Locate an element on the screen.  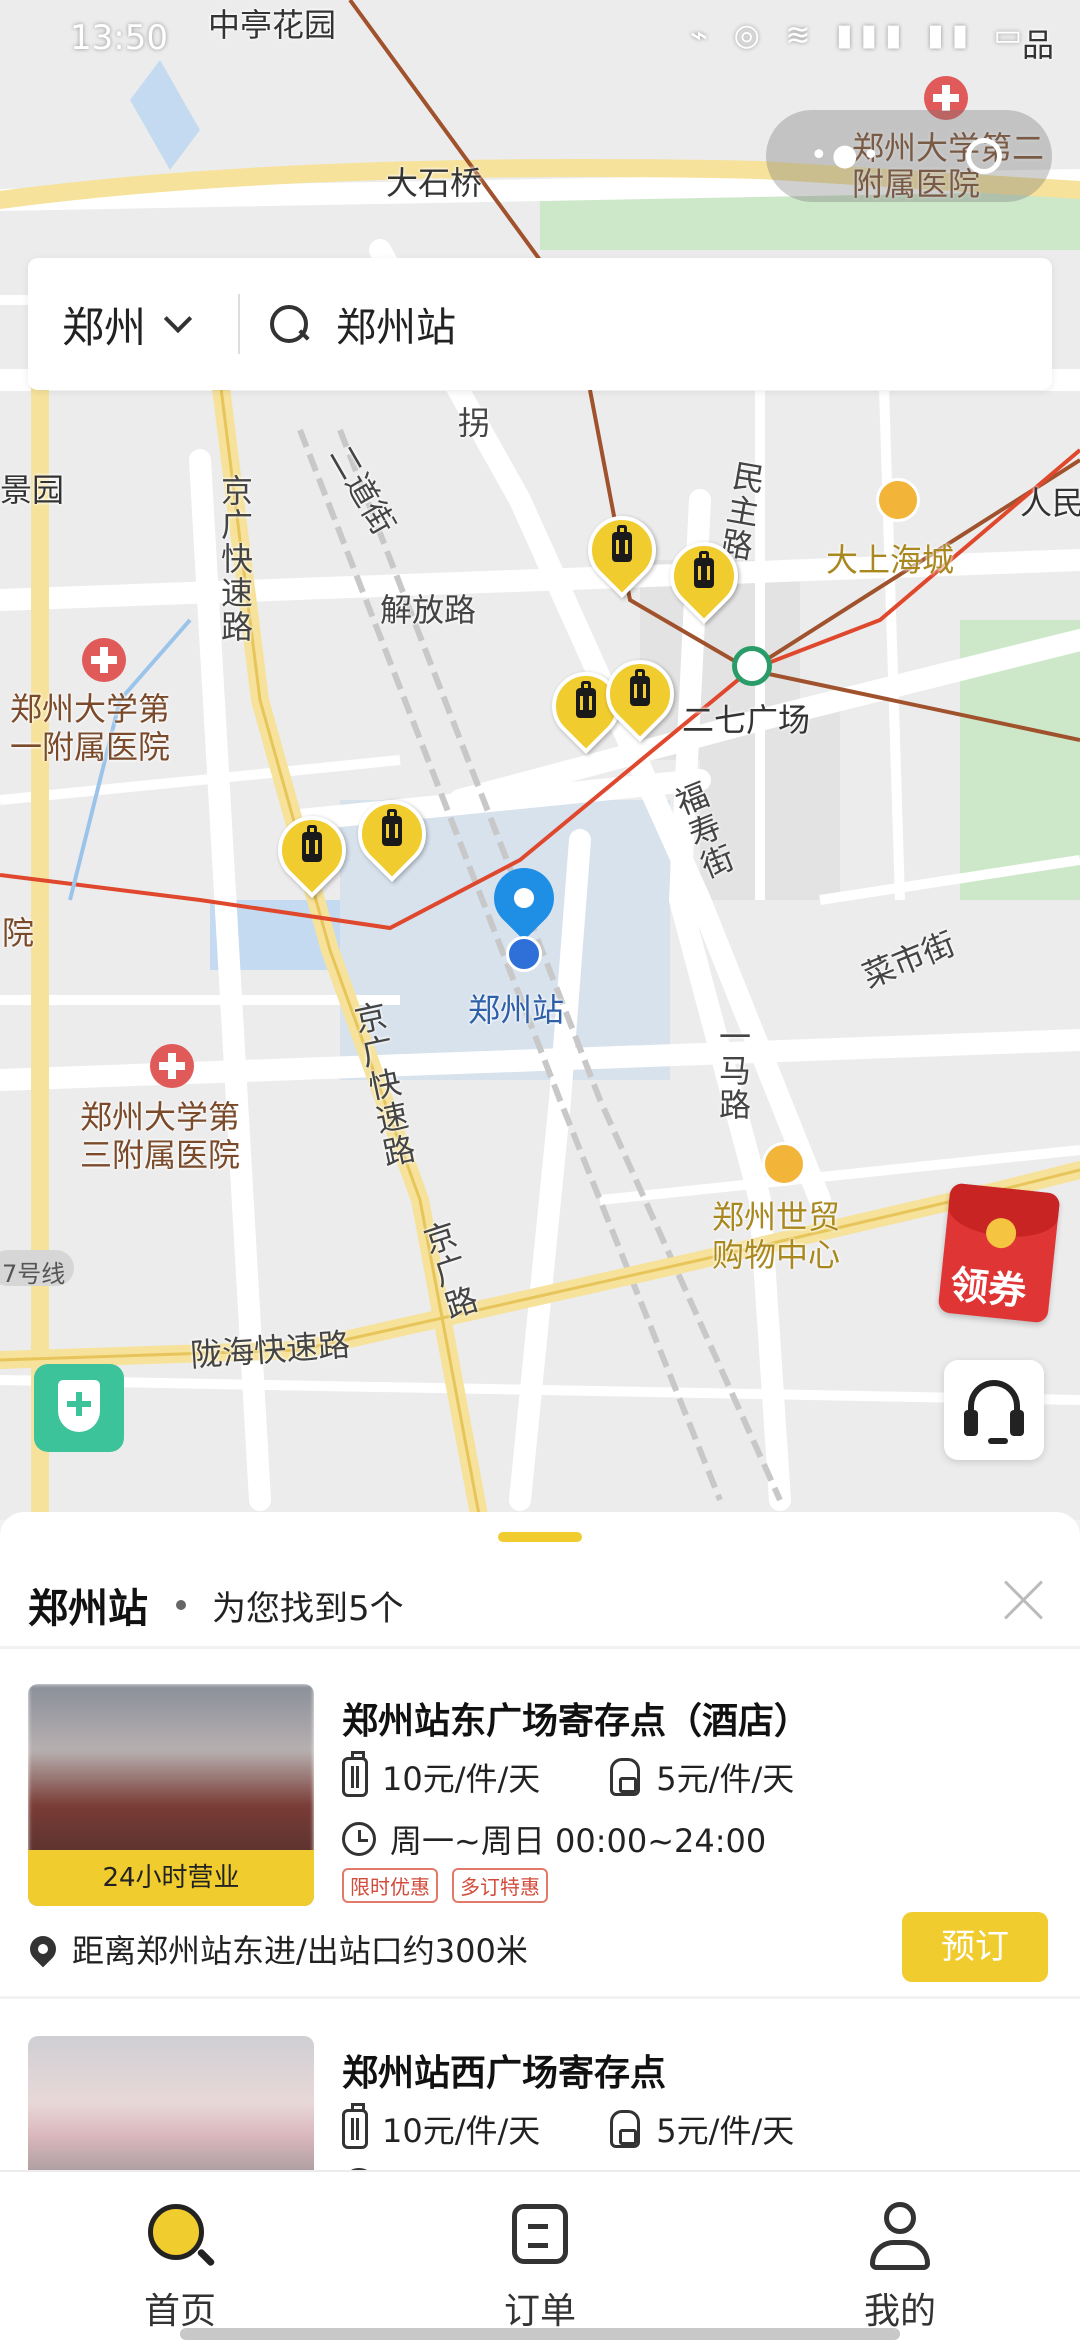
tab-orders-label: 订单 is located at coordinates (539, 2311).